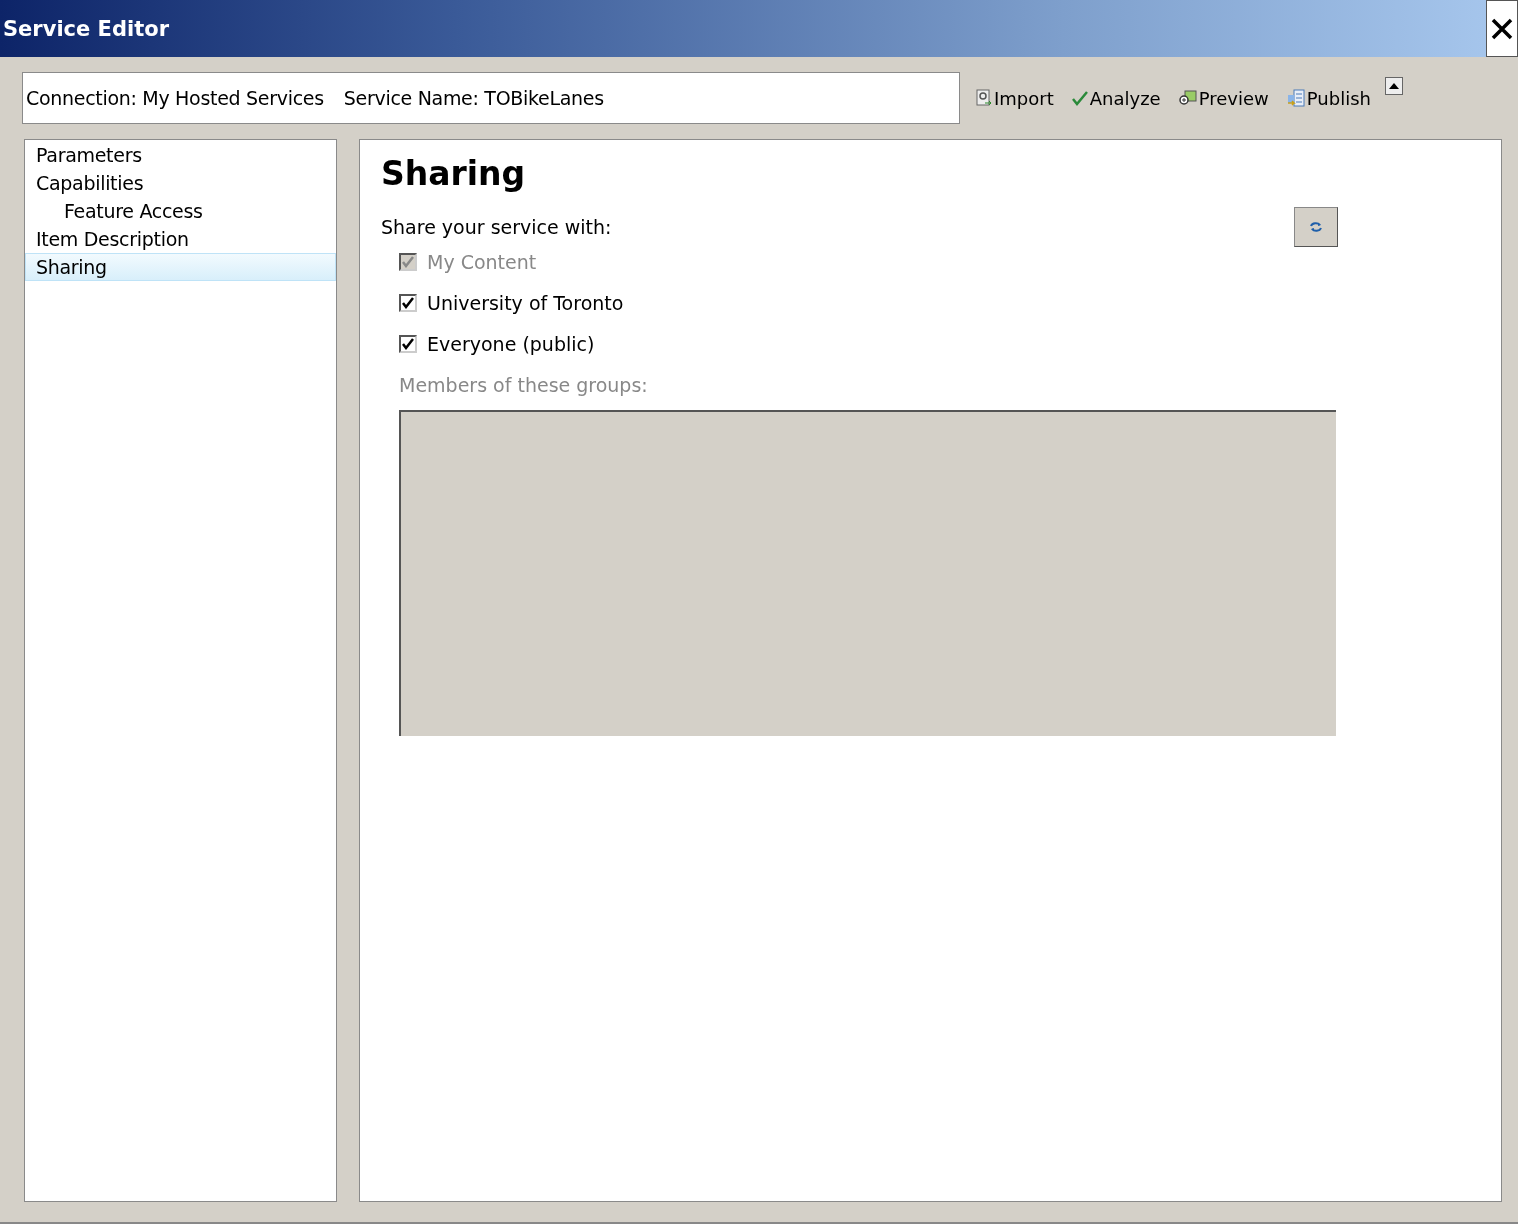 The height and width of the screenshot is (1224, 1518). I want to click on close-button, so click(1502, 28).